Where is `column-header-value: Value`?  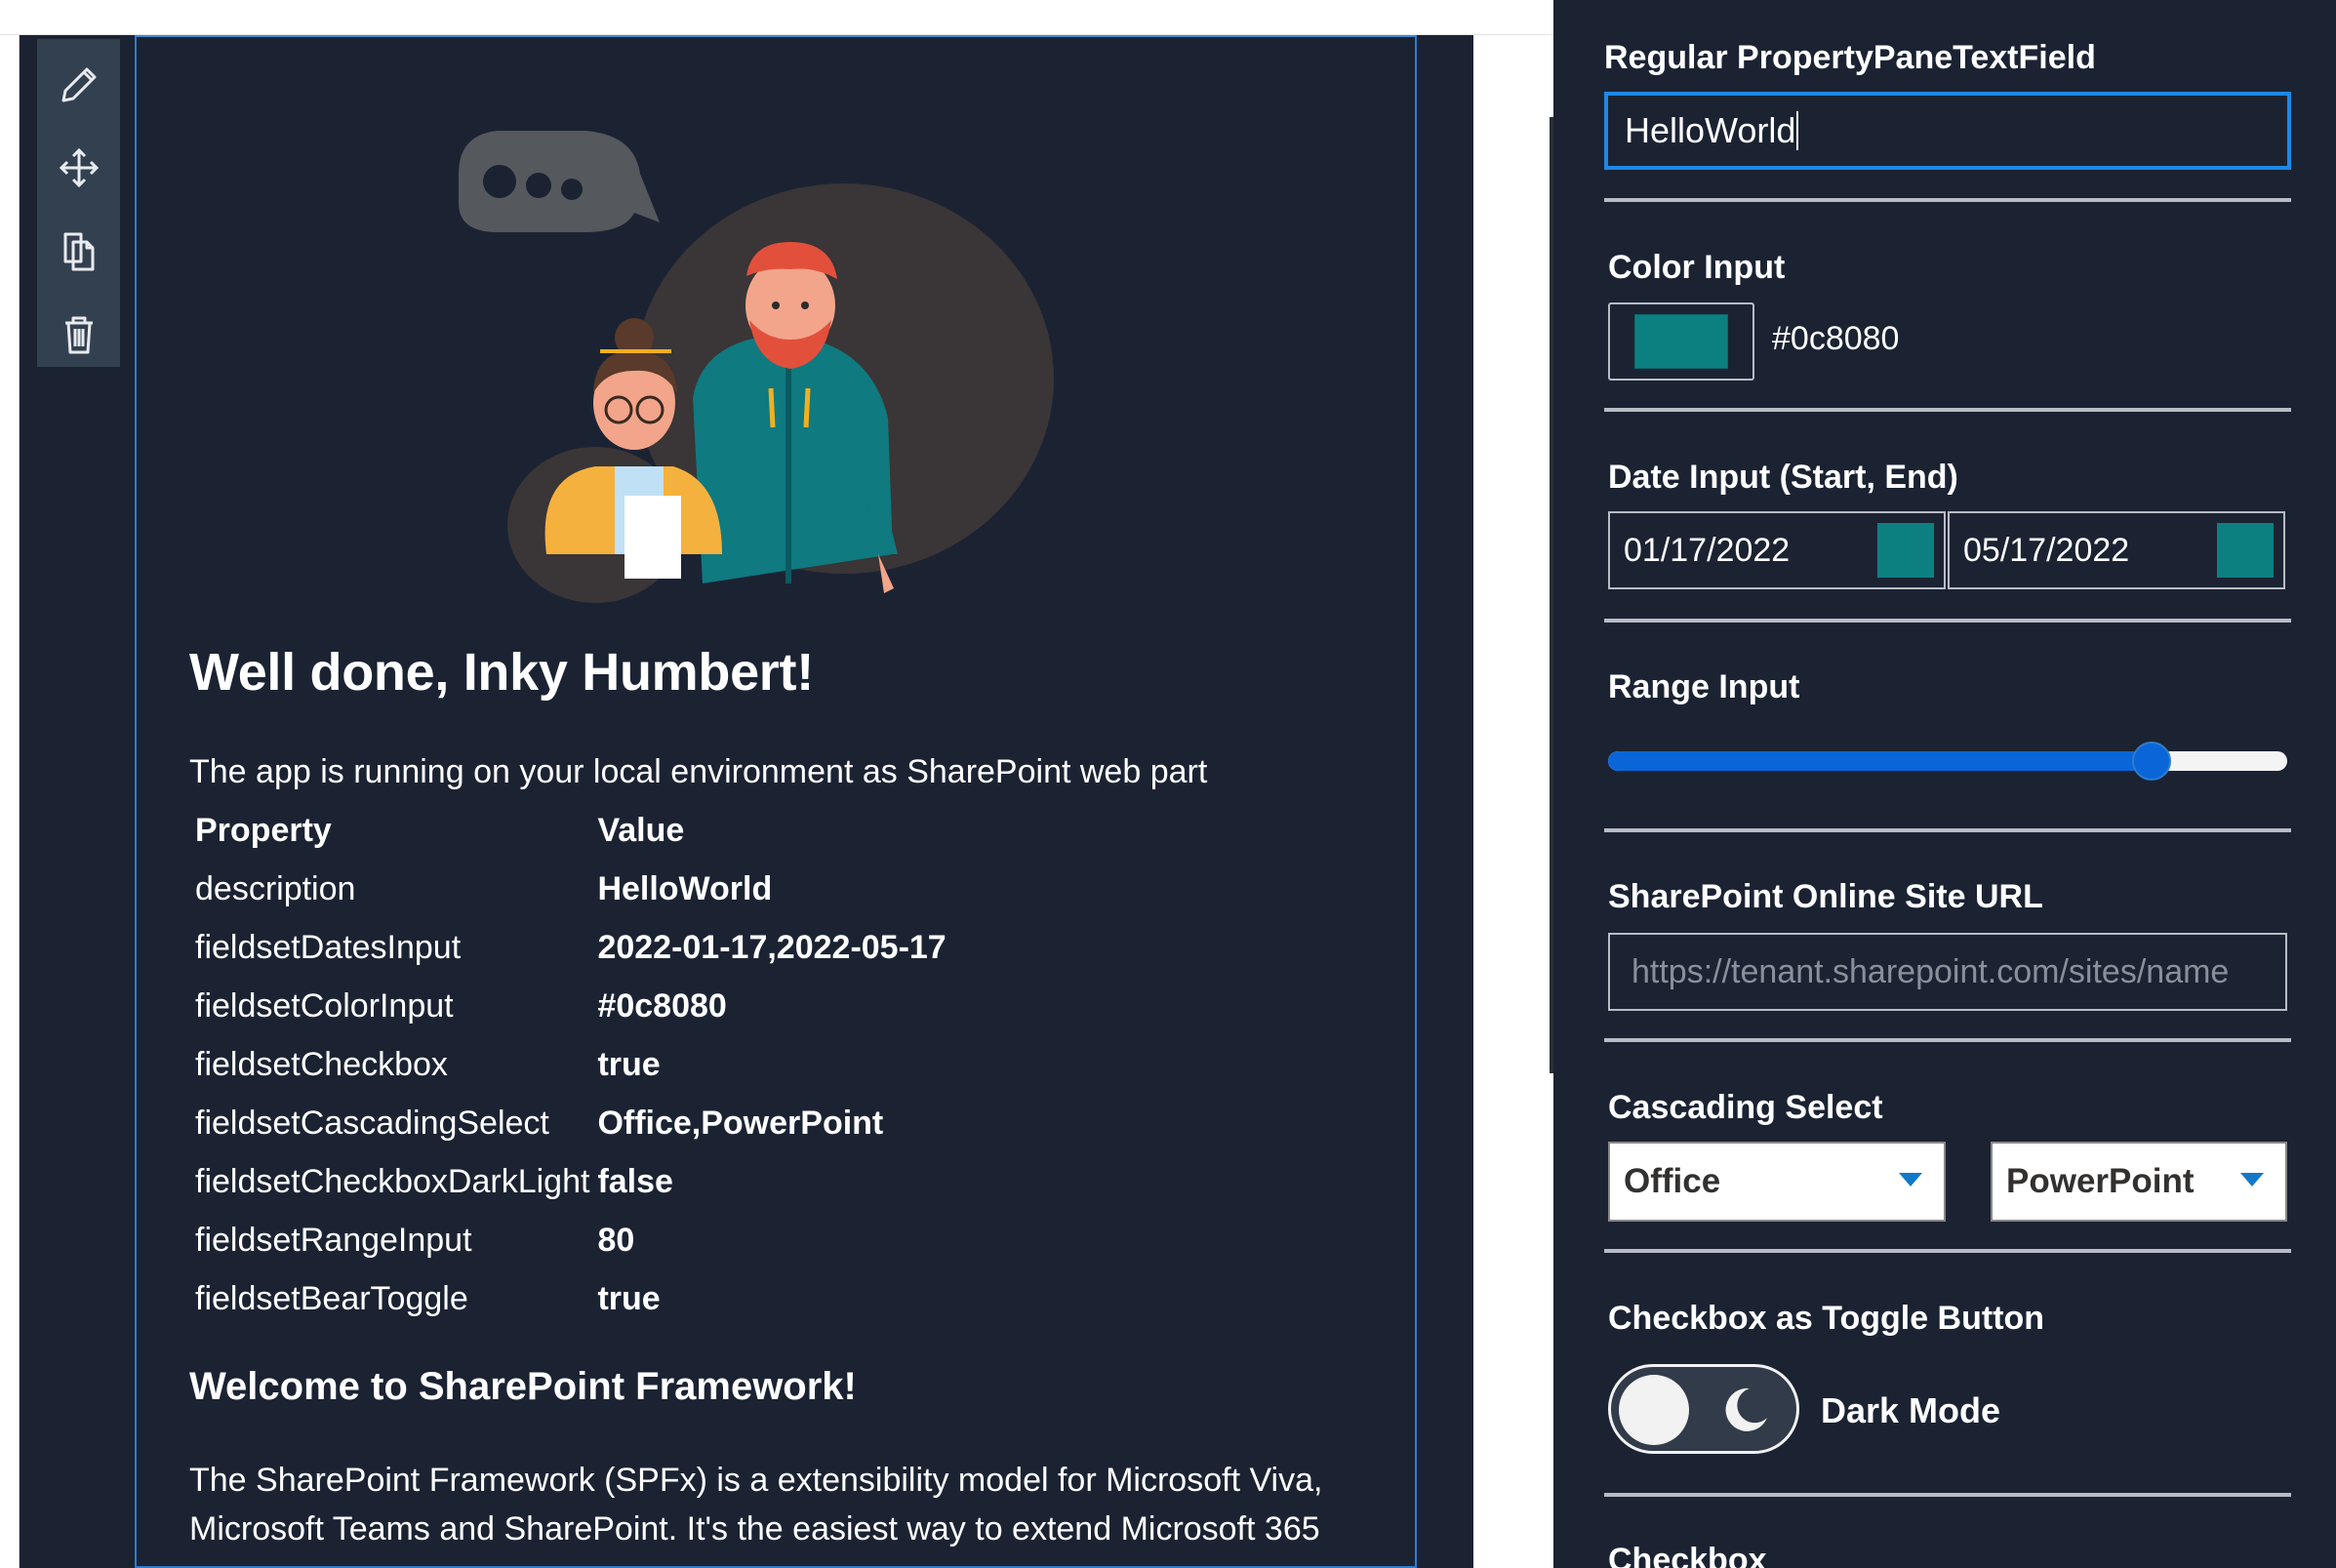 column-header-value: Value is located at coordinates (641, 830).